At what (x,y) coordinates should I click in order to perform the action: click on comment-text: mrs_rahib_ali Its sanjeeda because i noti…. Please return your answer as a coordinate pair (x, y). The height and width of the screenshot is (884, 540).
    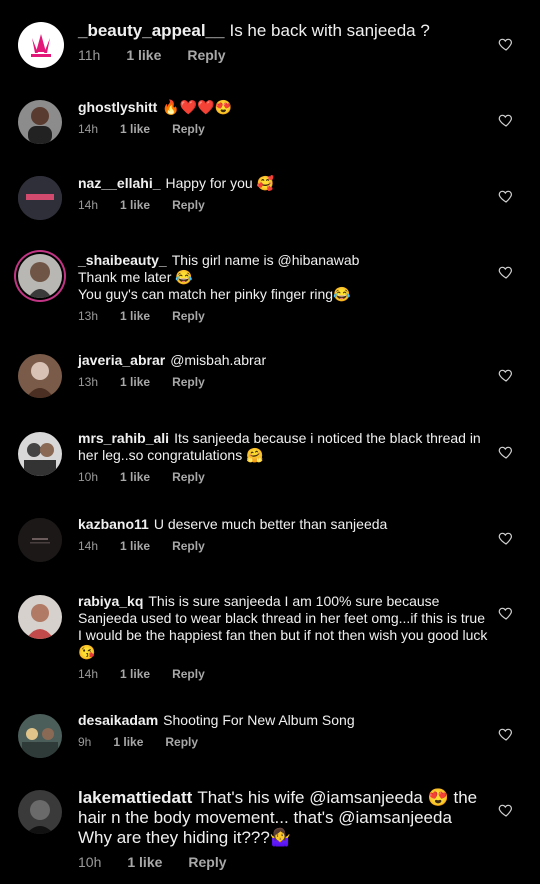
    Looking at the image, I should click on (279, 446).